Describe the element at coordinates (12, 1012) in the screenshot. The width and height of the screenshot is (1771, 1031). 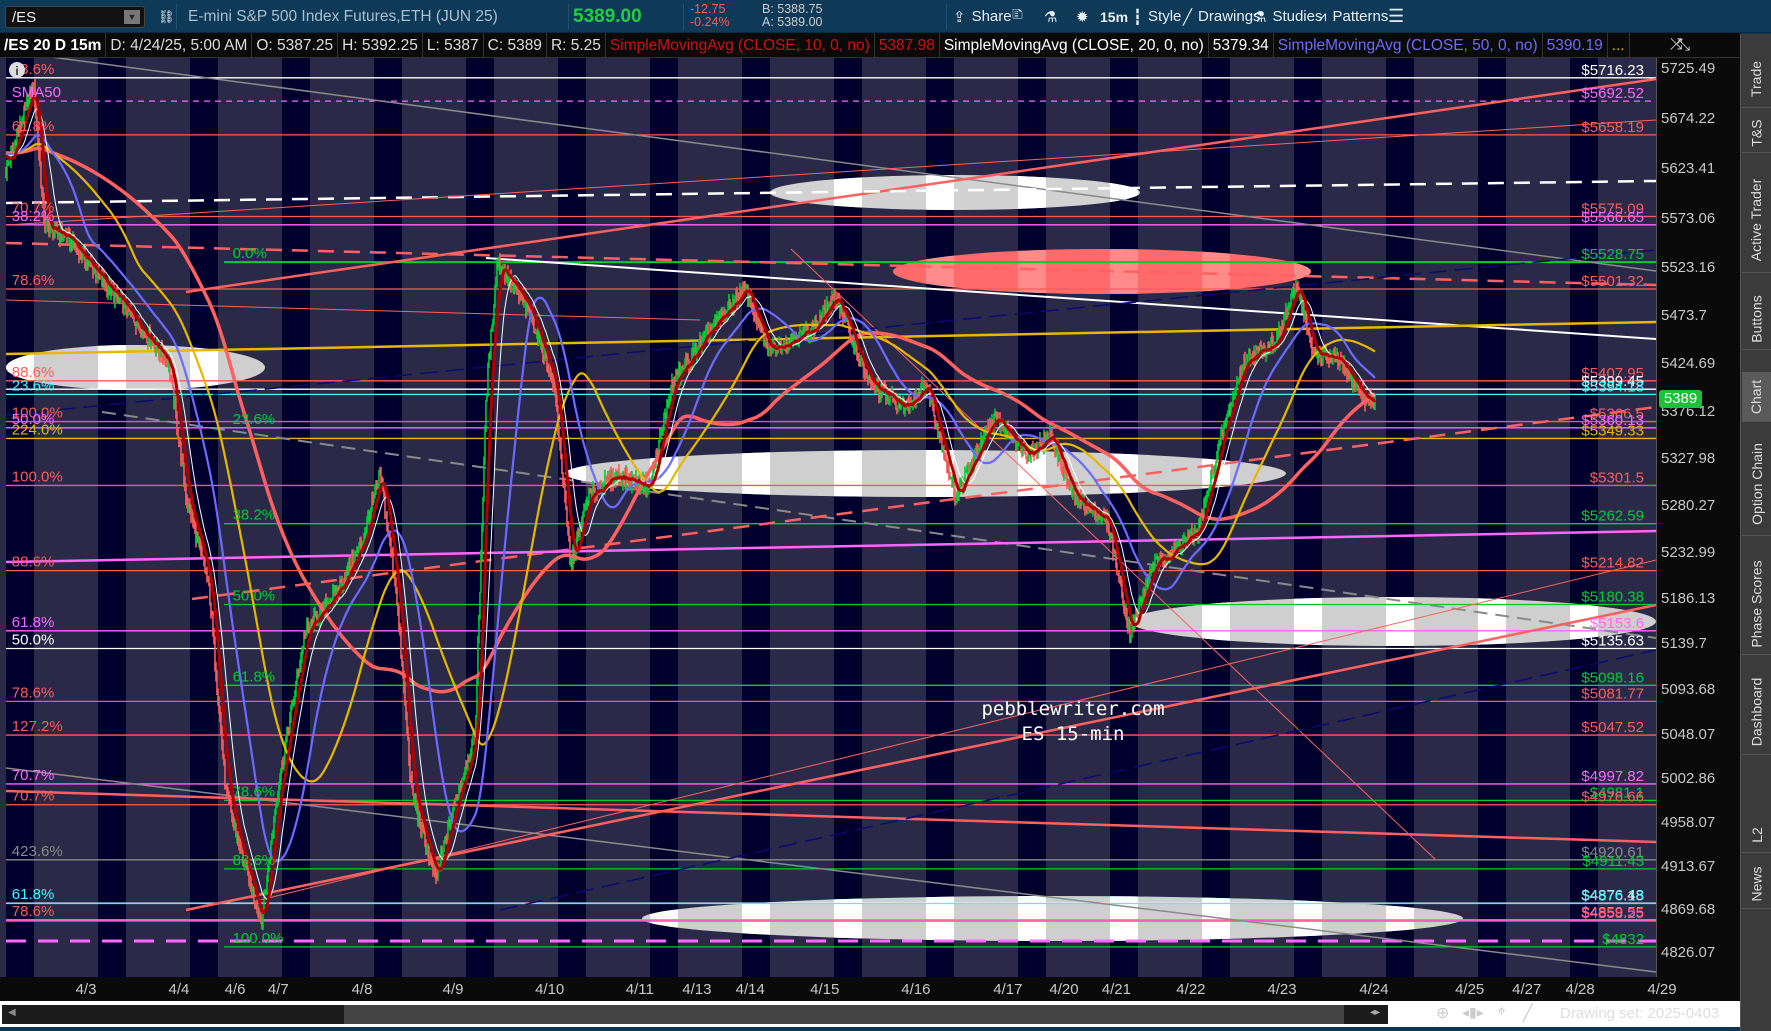
I see `scroll-left-icon: ◀` at that location.